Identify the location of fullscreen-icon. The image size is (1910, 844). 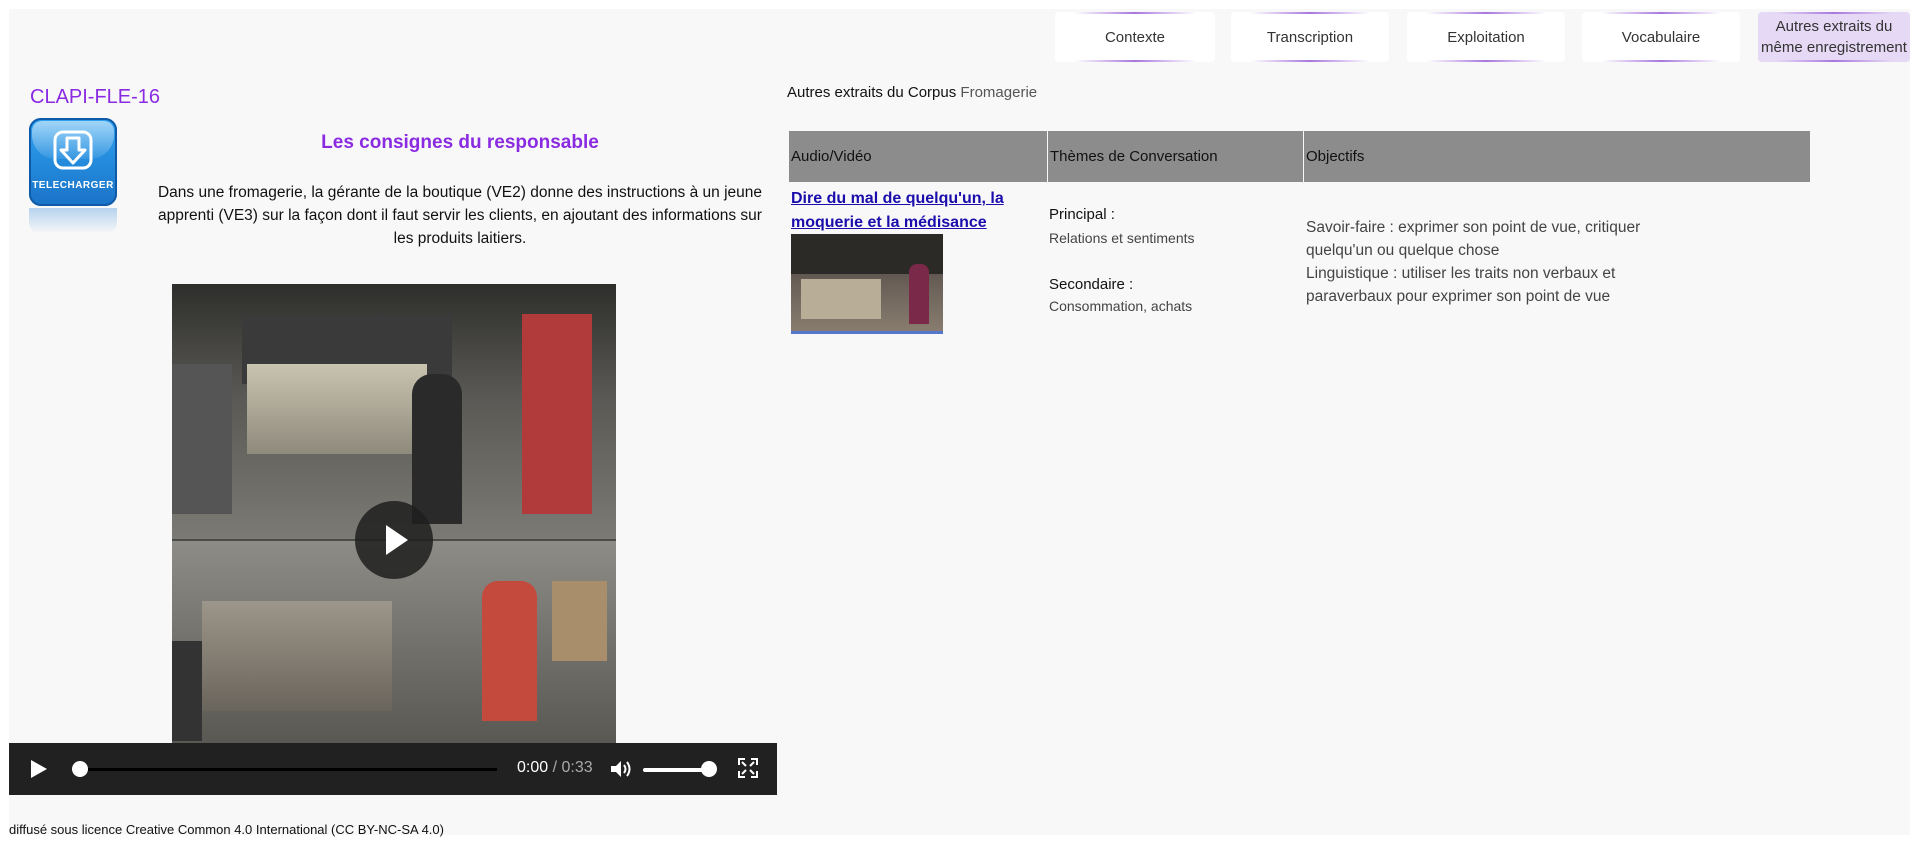
(748, 768).